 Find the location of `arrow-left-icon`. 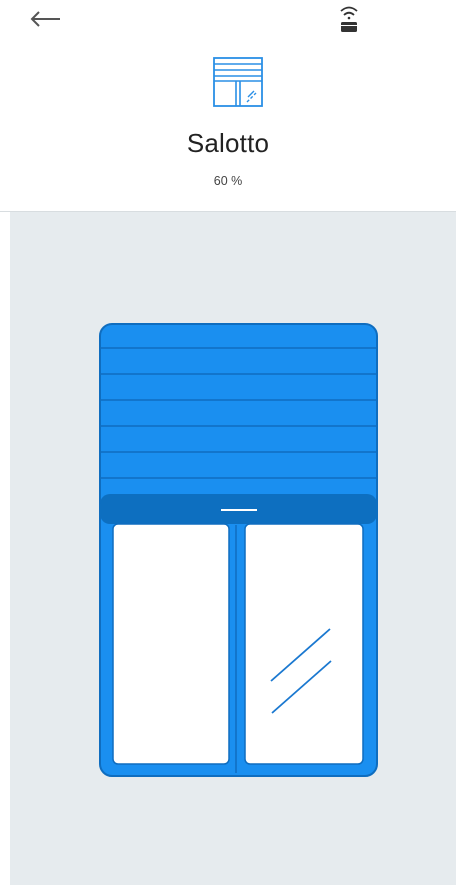

arrow-left-icon is located at coordinates (45, 19).